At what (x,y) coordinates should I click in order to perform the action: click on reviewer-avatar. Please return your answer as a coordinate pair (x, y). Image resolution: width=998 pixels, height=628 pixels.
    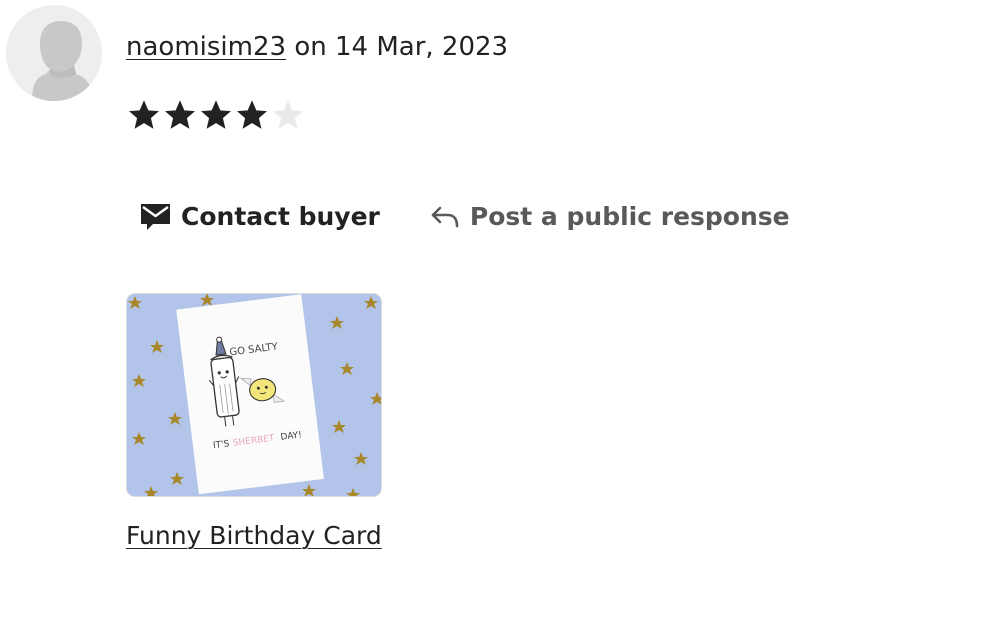
    Looking at the image, I should click on (54, 53).